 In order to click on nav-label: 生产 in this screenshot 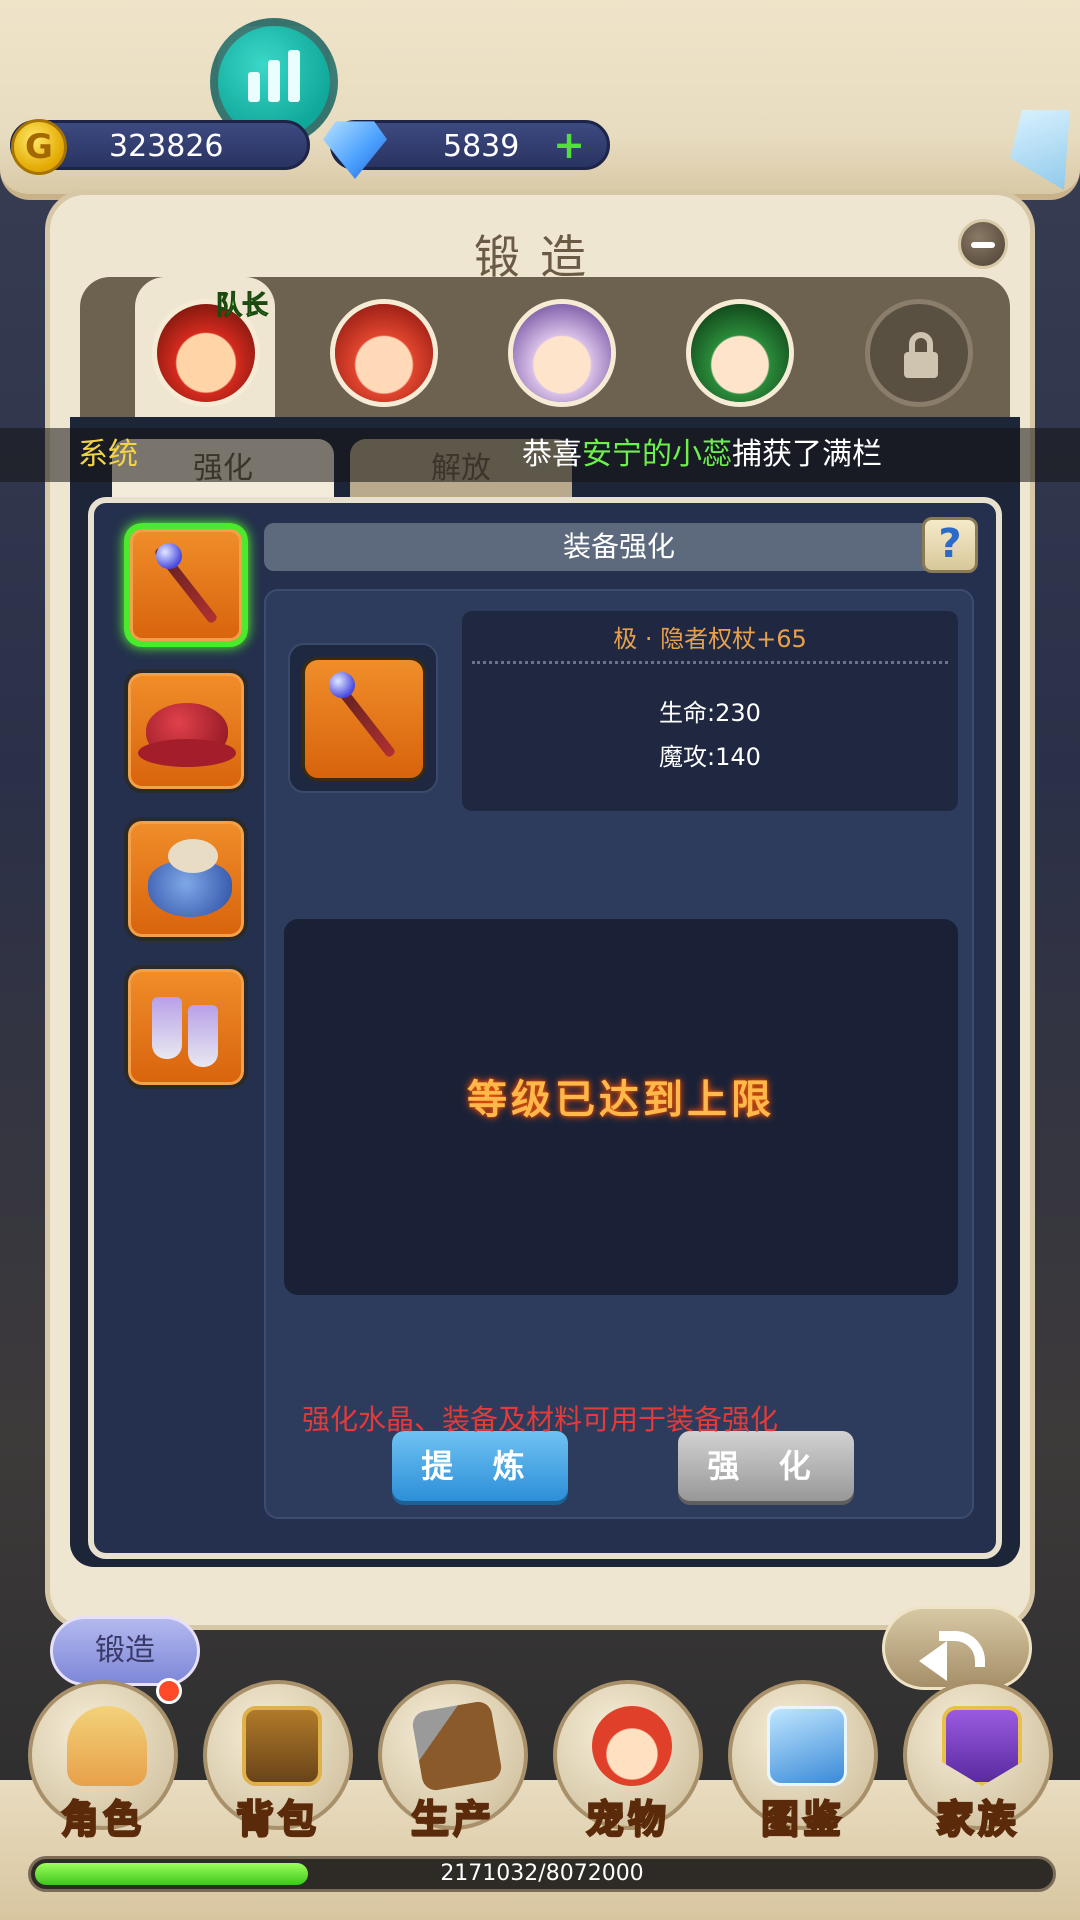, I will do `click(452, 1819)`.